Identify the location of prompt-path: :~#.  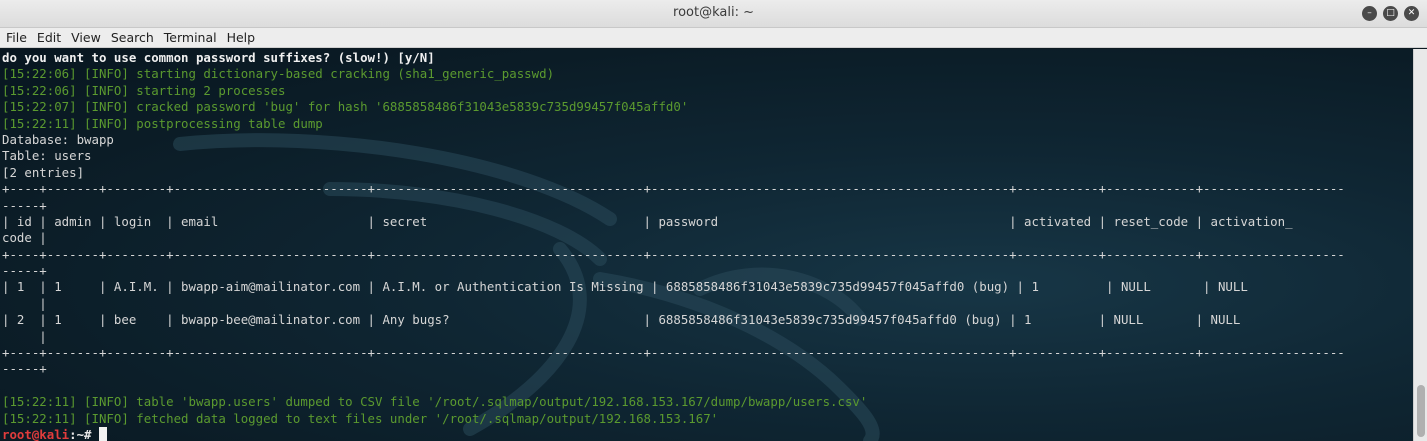
(84, 433).